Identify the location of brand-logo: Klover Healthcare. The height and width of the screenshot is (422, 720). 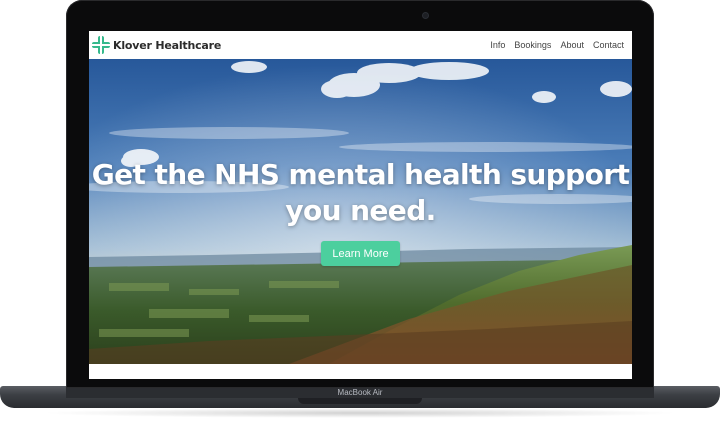
(156, 45).